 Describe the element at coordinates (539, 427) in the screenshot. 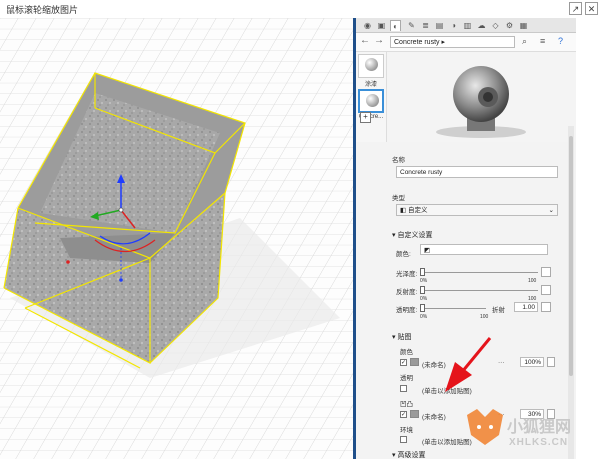

I see `watermark-brand: 小狐狸网` at that location.